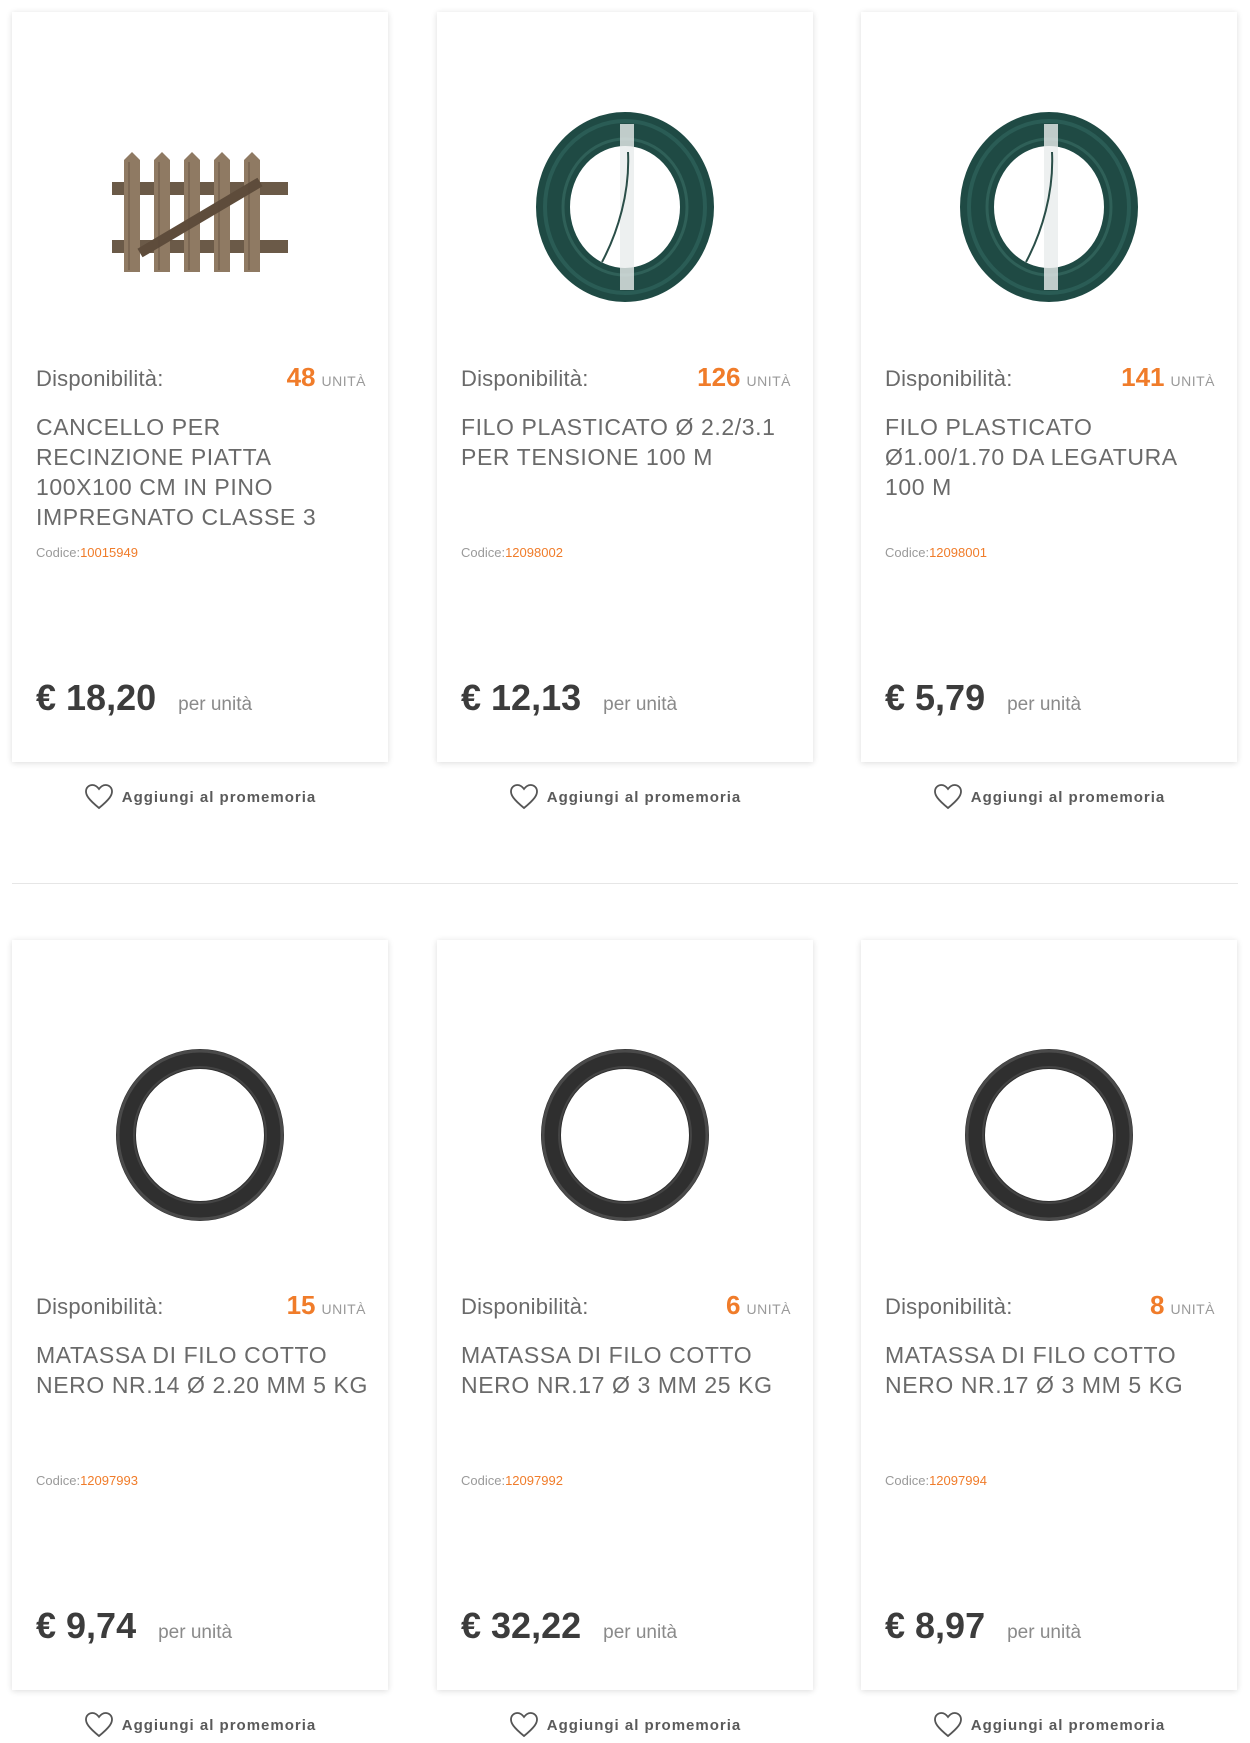 The width and height of the screenshot is (1250, 1743). What do you see at coordinates (1050, 377) in the screenshot?
I see `availability: Disponibilità: 141 UNITÀ` at bounding box center [1050, 377].